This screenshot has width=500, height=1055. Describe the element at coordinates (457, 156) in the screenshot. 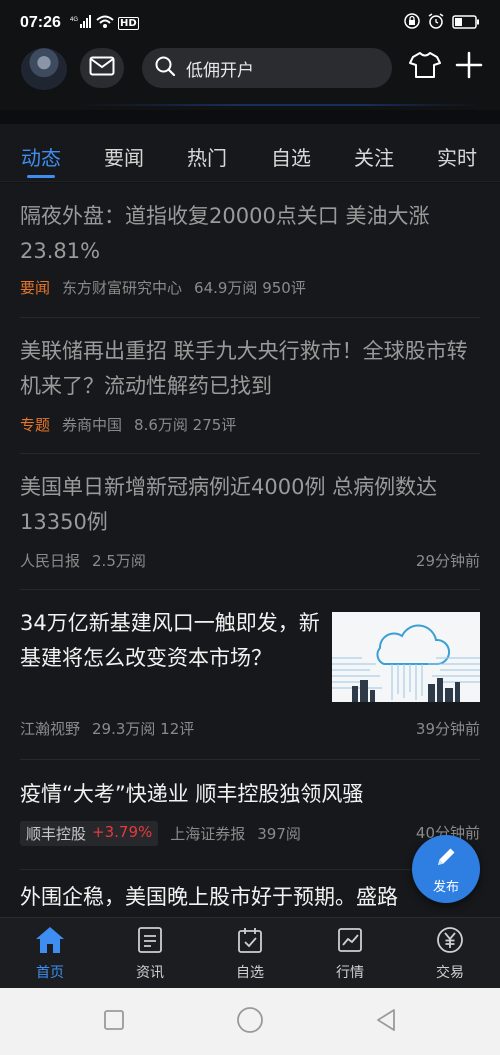

I see `tab-realtime: 实时` at that location.